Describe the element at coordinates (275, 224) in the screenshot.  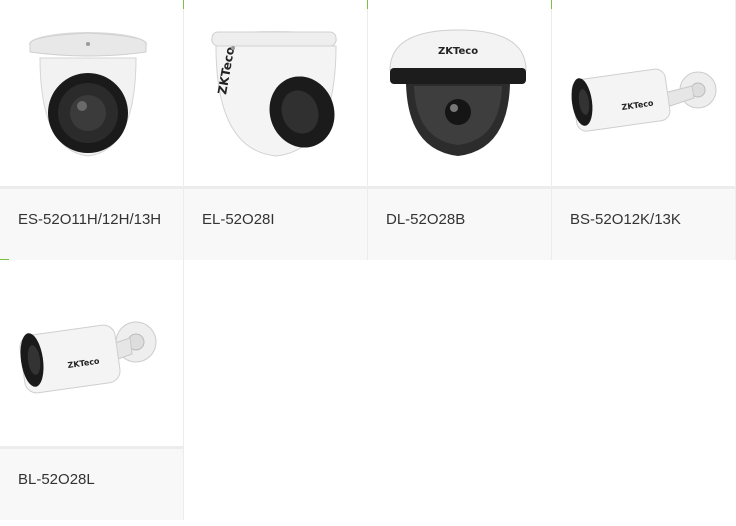
I see `product-label-area: EL-52O28I` at that location.